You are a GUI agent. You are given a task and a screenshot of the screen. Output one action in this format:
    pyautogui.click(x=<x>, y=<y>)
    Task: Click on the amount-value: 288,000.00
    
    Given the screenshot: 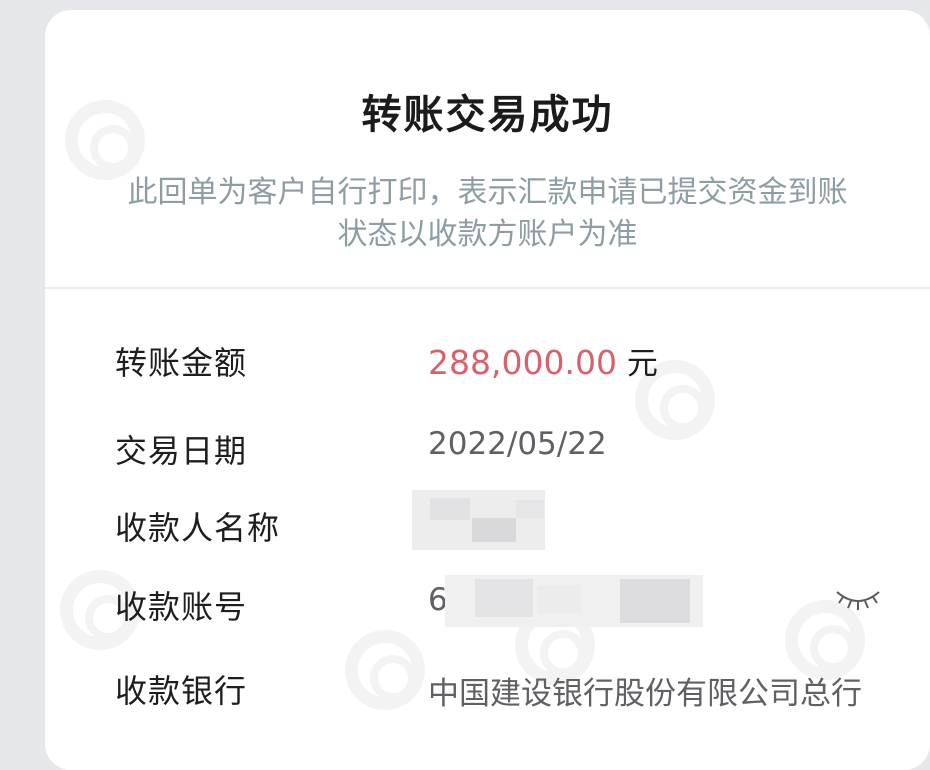 What is the action you would take?
    pyautogui.click(x=522, y=362)
    